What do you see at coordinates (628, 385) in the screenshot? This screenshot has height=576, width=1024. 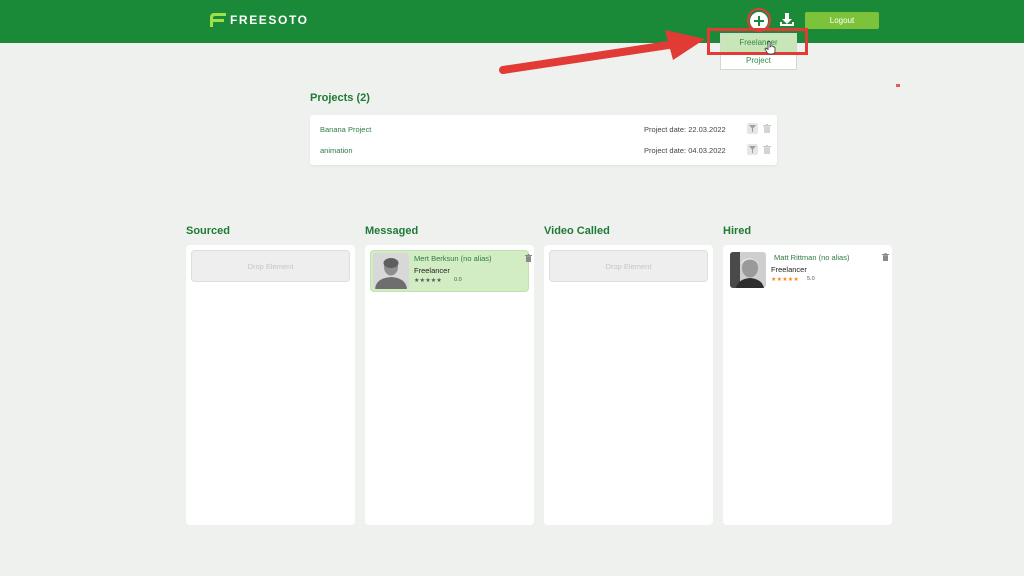 I see `column-video-called: Drop Element` at bounding box center [628, 385].